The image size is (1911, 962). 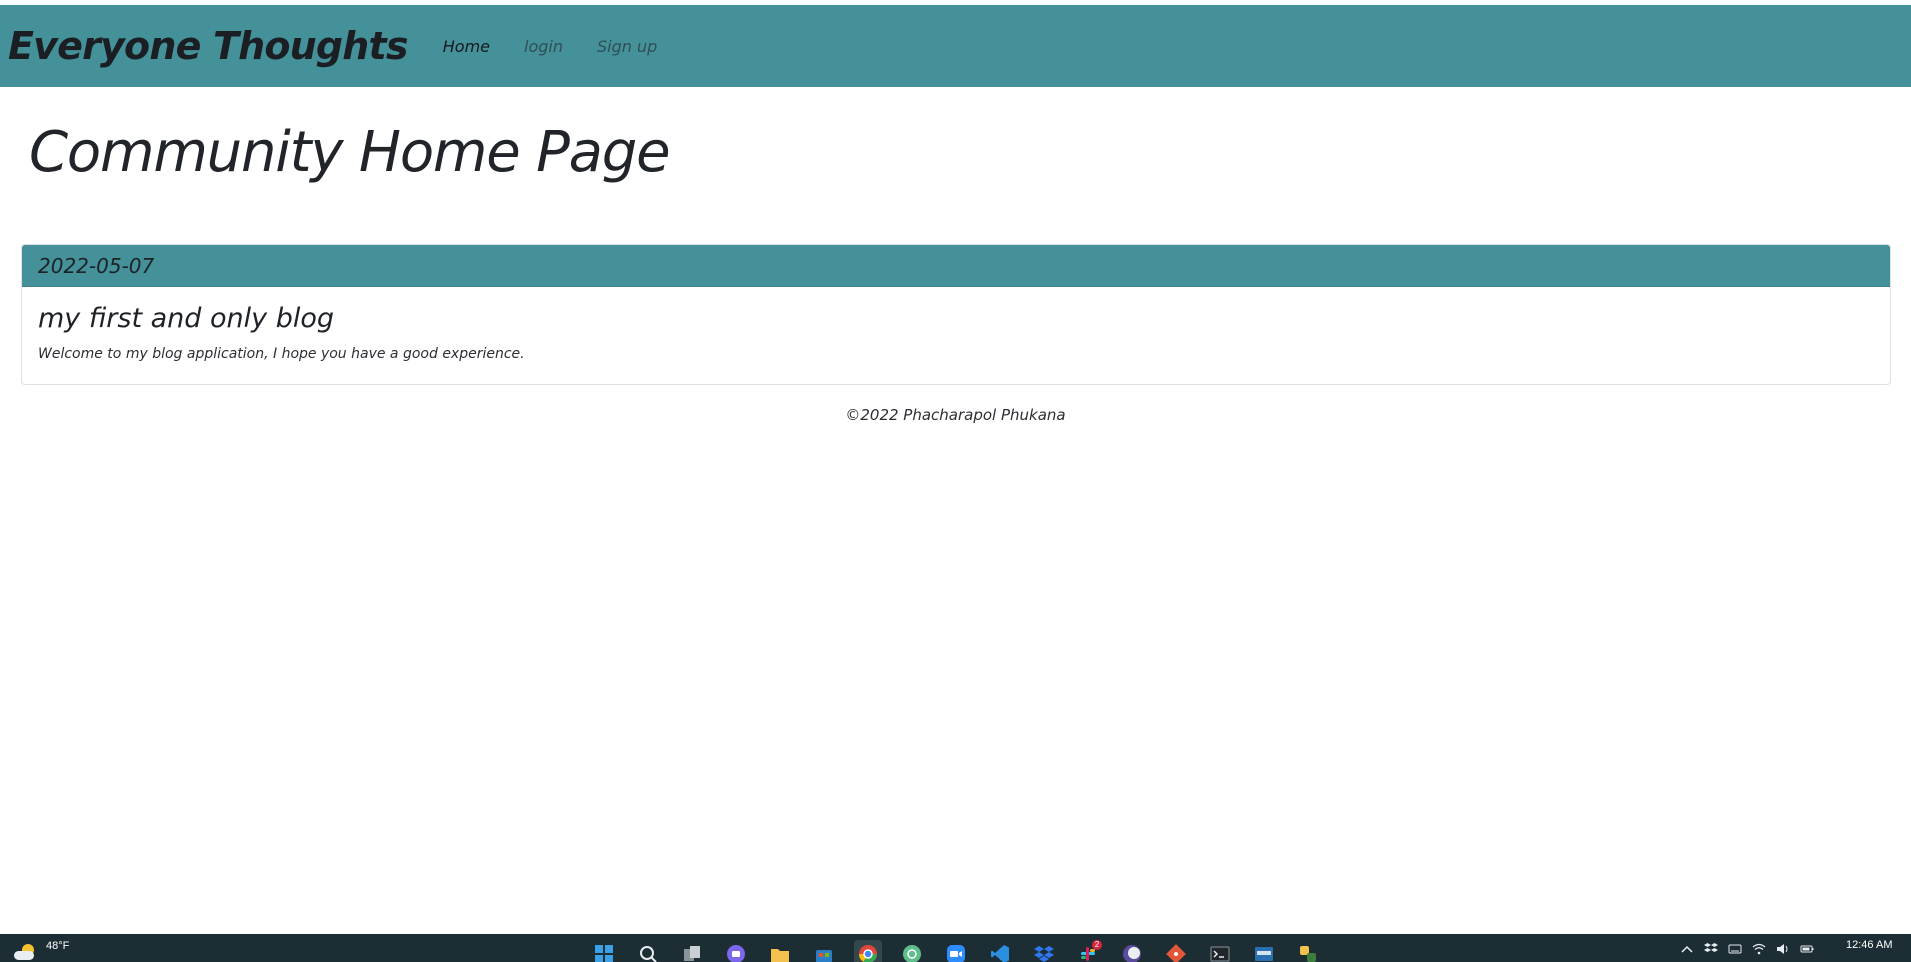 What do you see at coordinates (956, 266) in the screenshot?
I see `post-date: 2022-05-07` at bounding box center [956, 266].